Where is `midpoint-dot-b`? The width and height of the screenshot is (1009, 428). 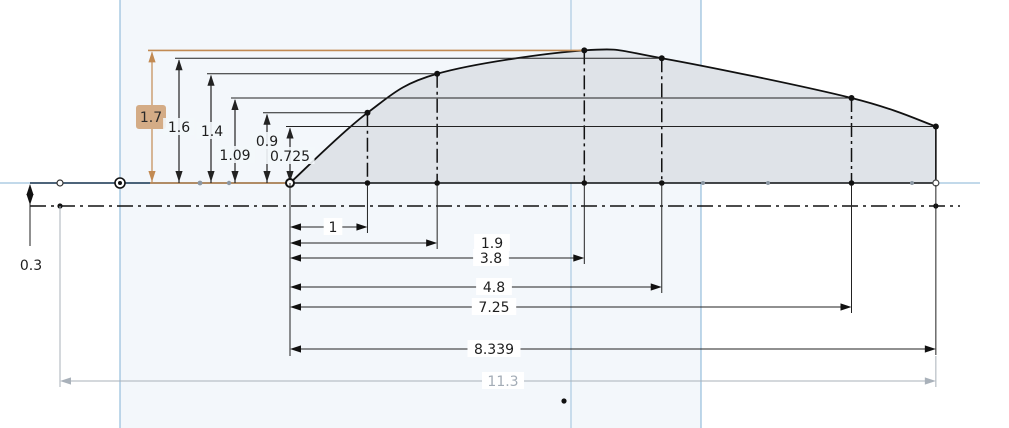
midpoint-dot-b is located at coordinates (229, 183).